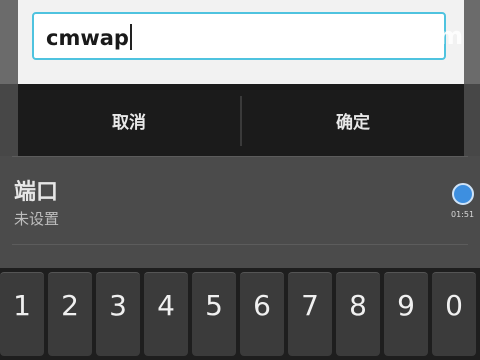 Image resolution: width=480 pixels, height=360 pixels. Describe the element at coordinates (118, 314) in the screenshot. I see `key-3: 3` at that location.